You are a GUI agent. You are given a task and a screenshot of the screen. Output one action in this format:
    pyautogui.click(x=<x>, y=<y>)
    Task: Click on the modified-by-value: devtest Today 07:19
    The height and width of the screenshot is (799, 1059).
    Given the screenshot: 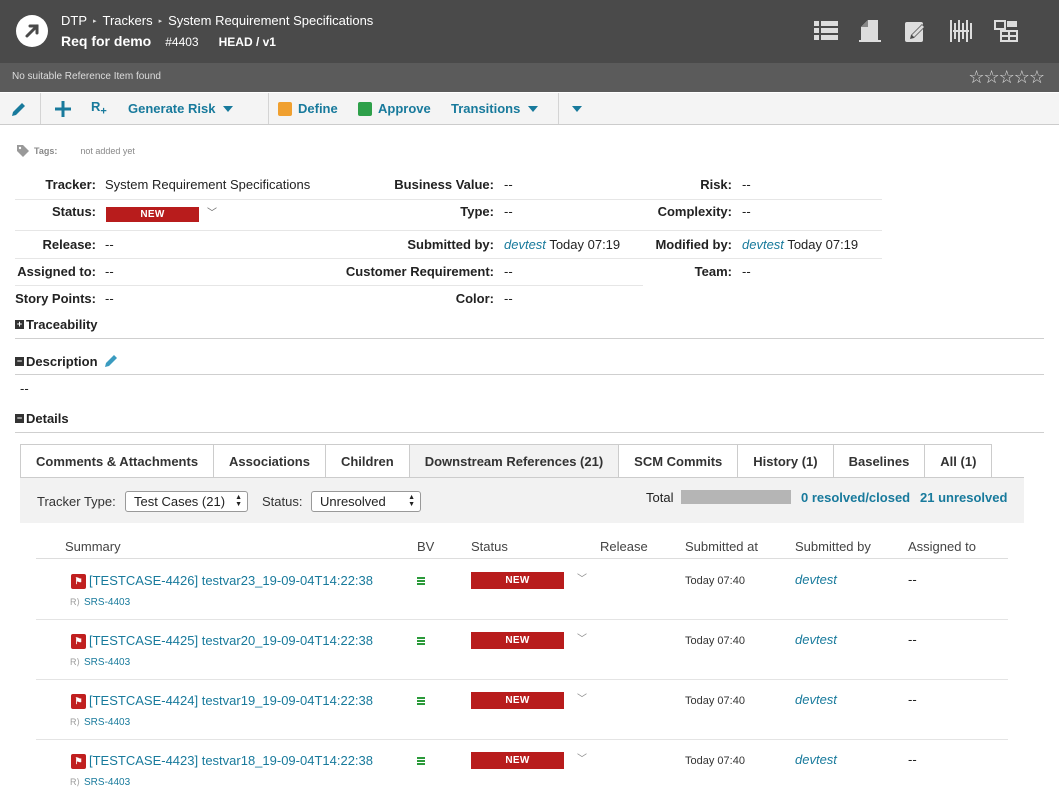 What is the action you would take?
    pyautogui.click(x=800, y=244)
    